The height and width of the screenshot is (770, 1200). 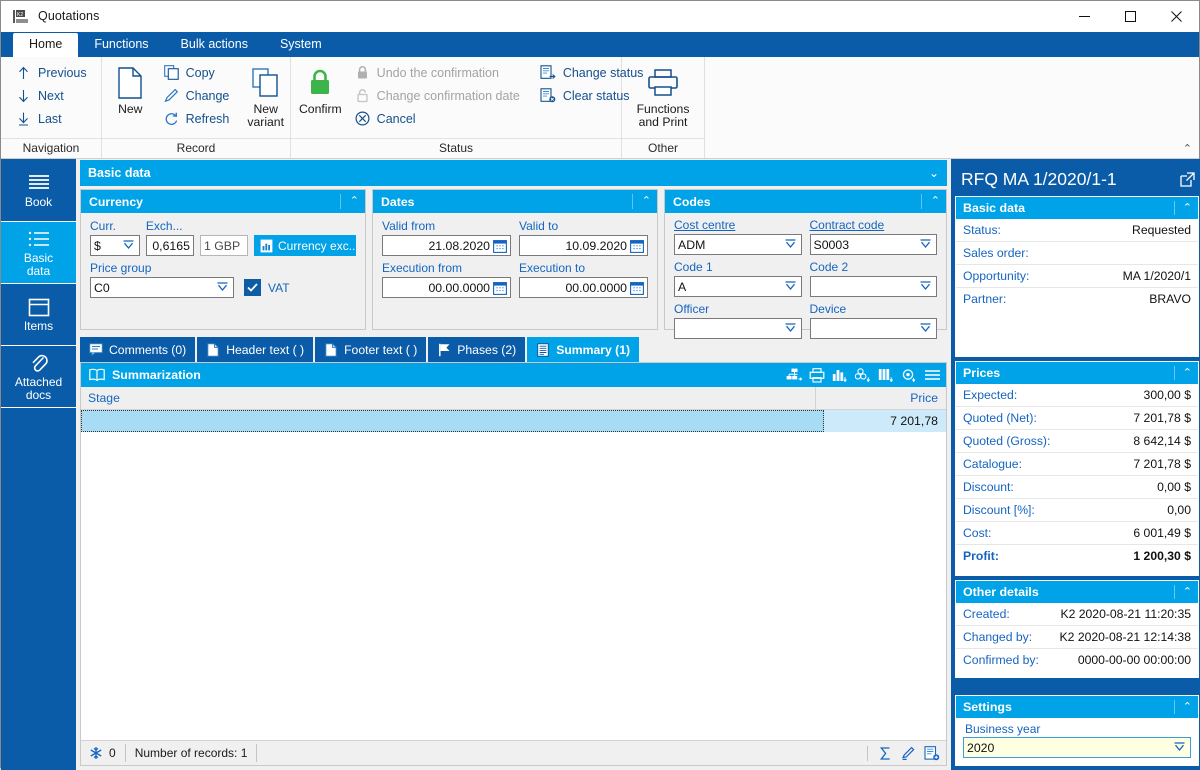 What do you see at coordinates (909, 375) in the screenshot?
I see `settings-gear-icon` at bounding box center [909, 375].